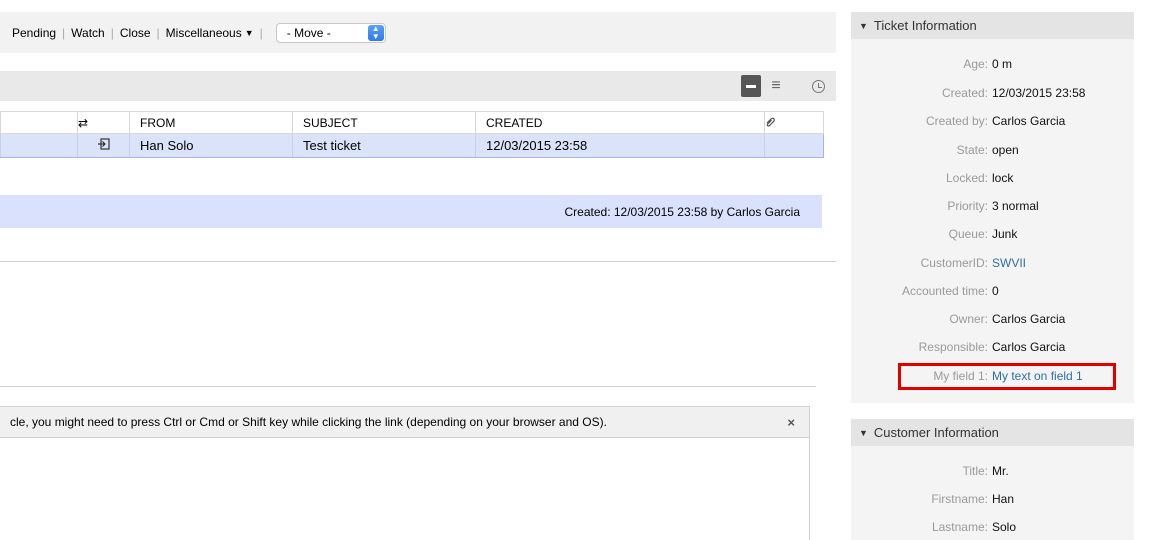 The width and height of the screenshot is (1163, 540). I want to click on field-state: State: open, so click(992, 153).